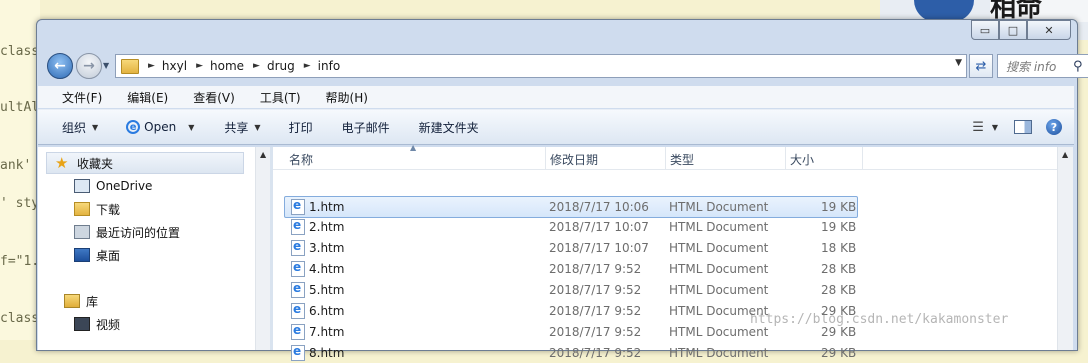 This screenshot has height=363, width=1088. Describe the element at coordinates (108, 324) in the screenshot. I see `nav-videos-label: 视频` at that location.